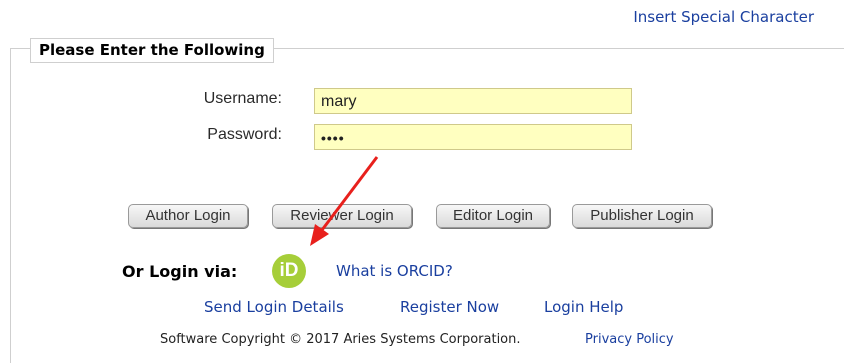 The image size is (844, 363). Describe the element at coordinates (723, 17) in the screenshot. I see `insert-special-character-link: Insert Special Character` at that location.